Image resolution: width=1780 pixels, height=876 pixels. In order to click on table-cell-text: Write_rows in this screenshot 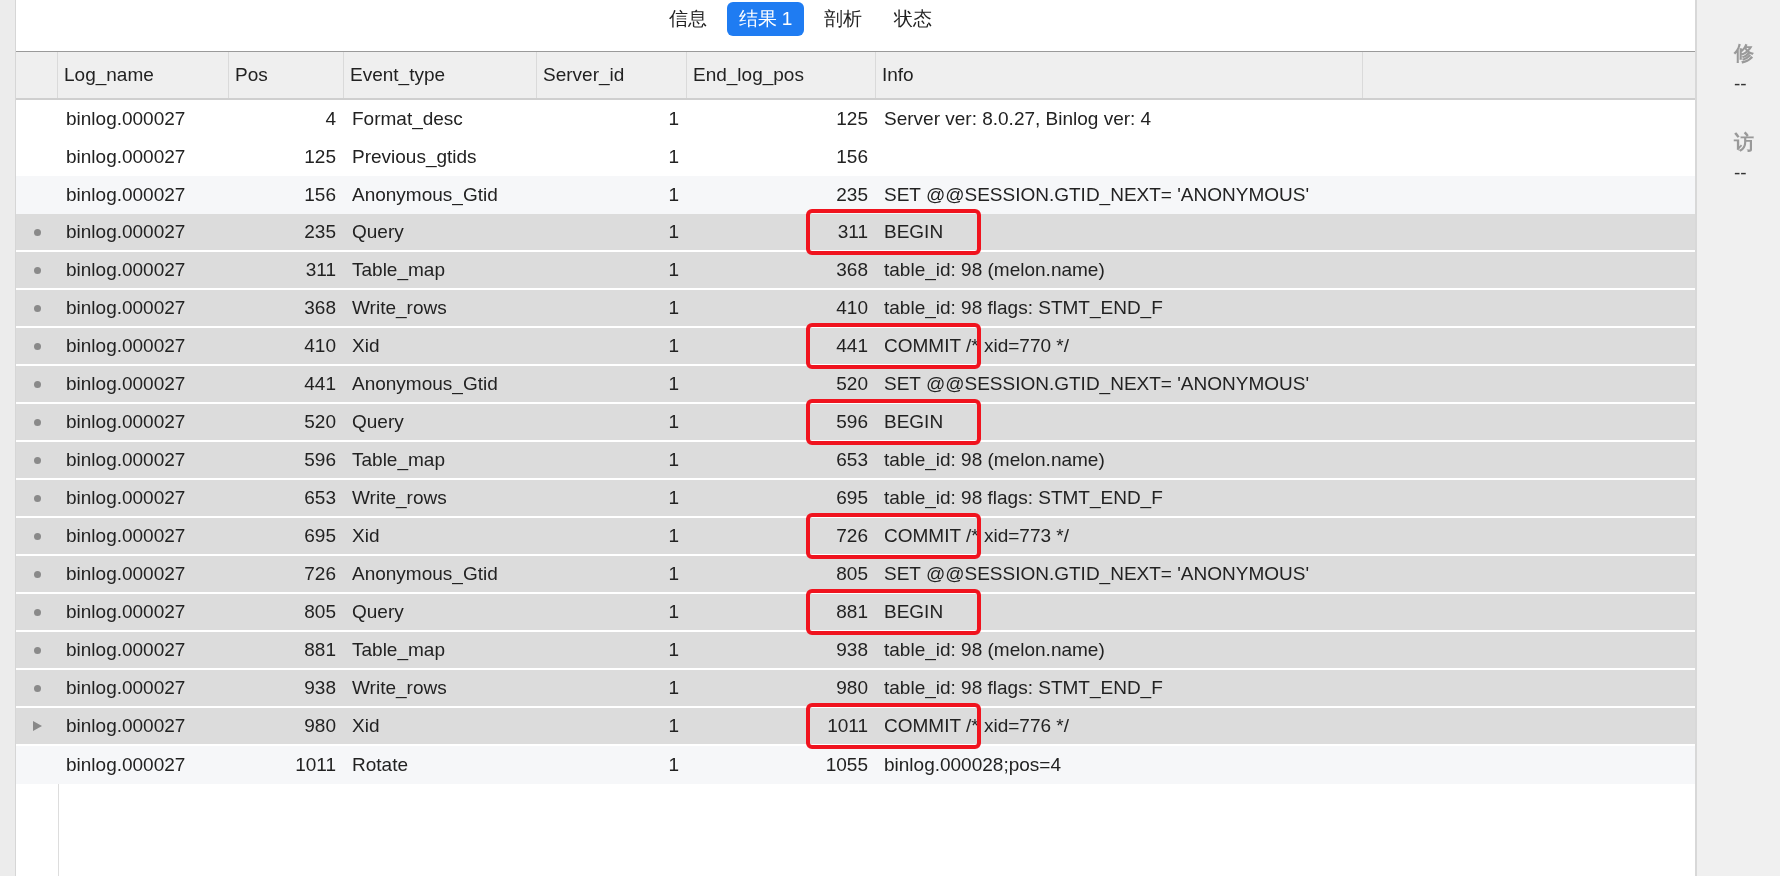, I will do `click(399, 688)`.